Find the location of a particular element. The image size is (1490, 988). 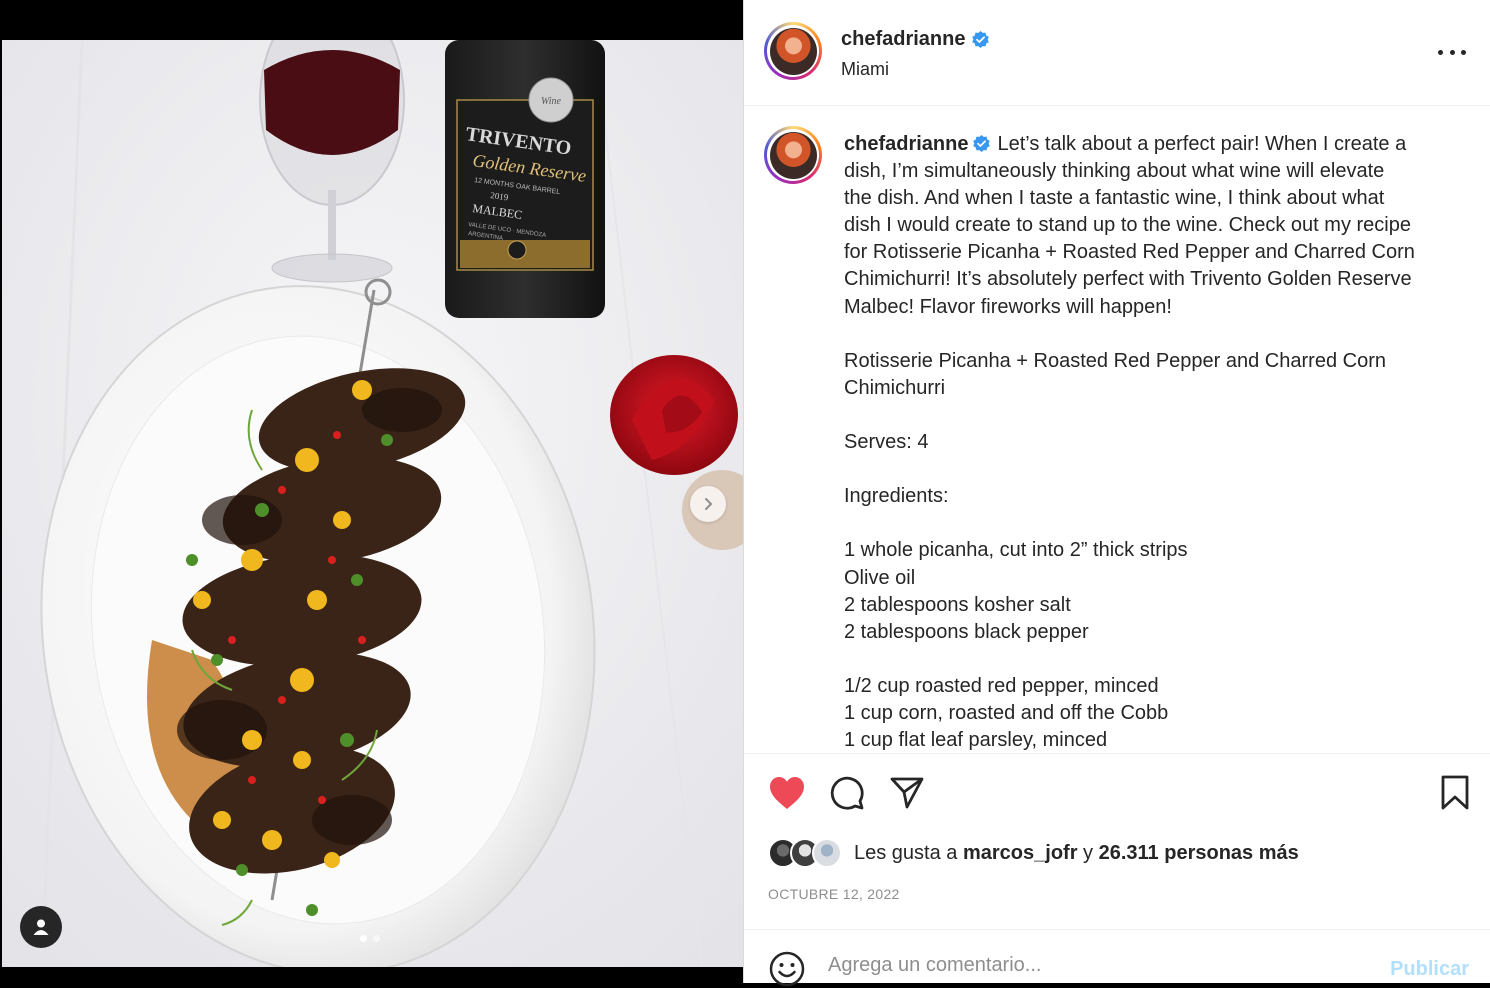

author-avatar-image is located at coordinates (793, 51).